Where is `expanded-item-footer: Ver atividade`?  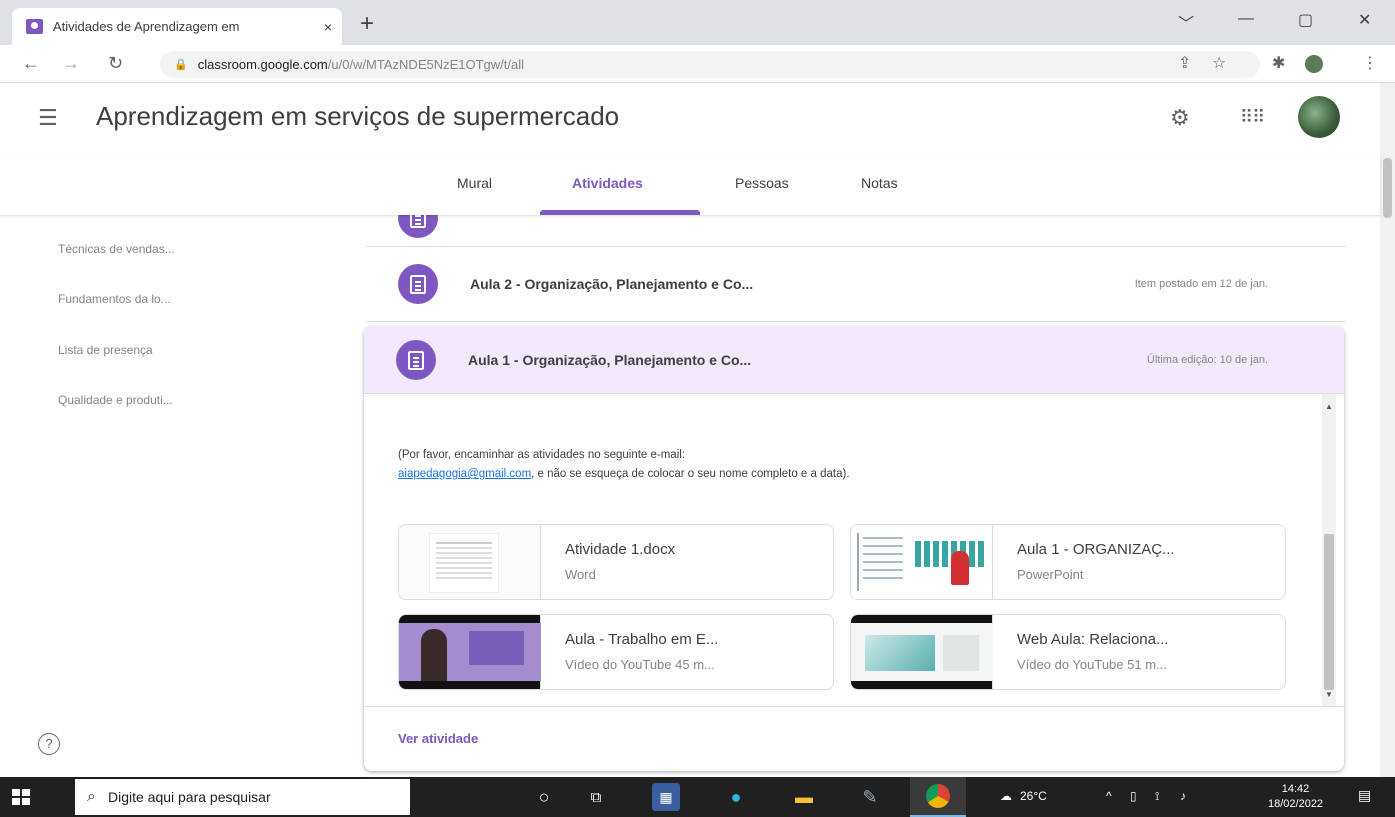 expanded-item-footer: Ver atividade is located at coordinates (854, 738).